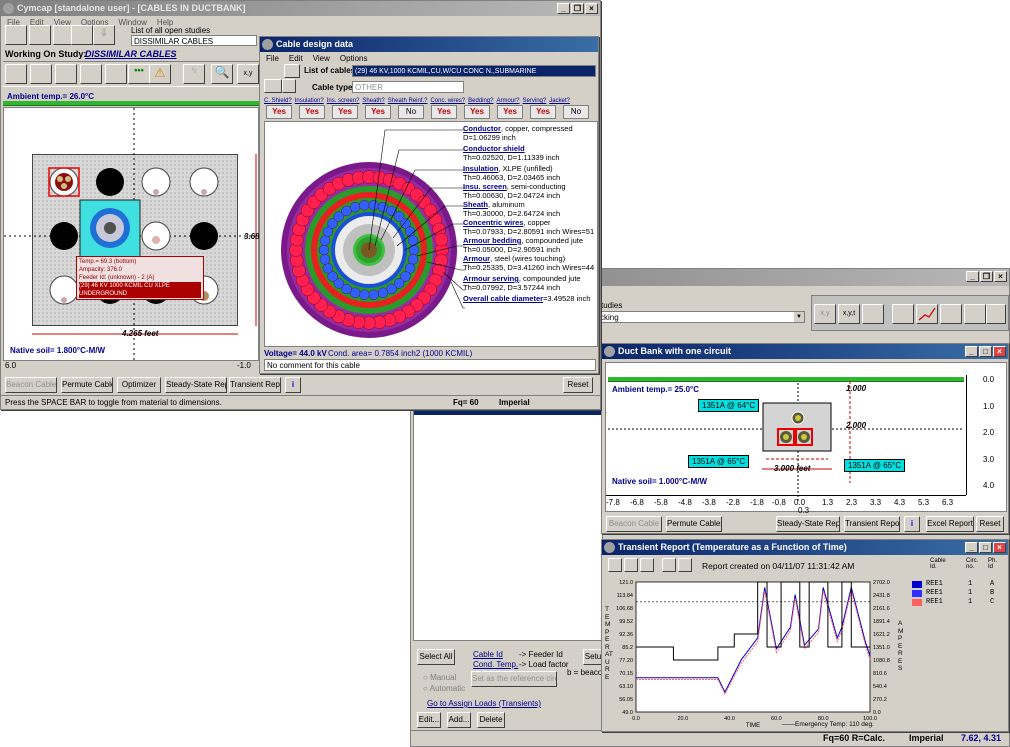  Describe the element at coordinates (289, 86) in the screenshot. I see `cable-round-icon` at that location.